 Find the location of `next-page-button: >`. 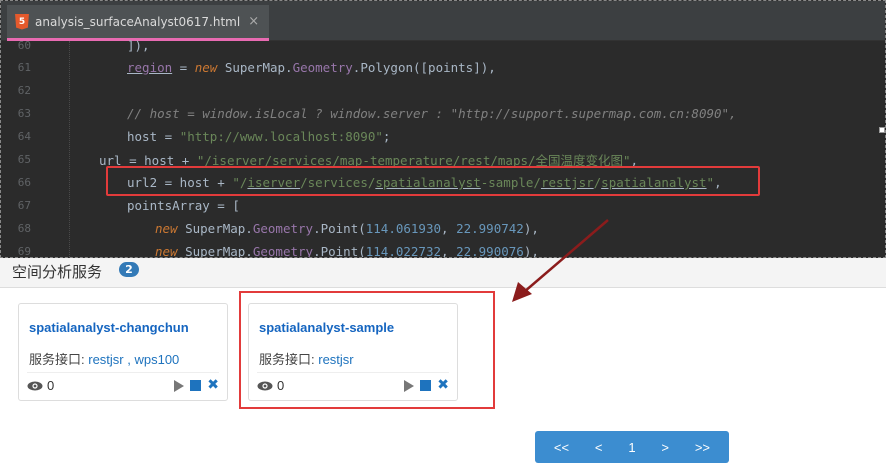

next-page-button: > is located at coordinates (665, 447).